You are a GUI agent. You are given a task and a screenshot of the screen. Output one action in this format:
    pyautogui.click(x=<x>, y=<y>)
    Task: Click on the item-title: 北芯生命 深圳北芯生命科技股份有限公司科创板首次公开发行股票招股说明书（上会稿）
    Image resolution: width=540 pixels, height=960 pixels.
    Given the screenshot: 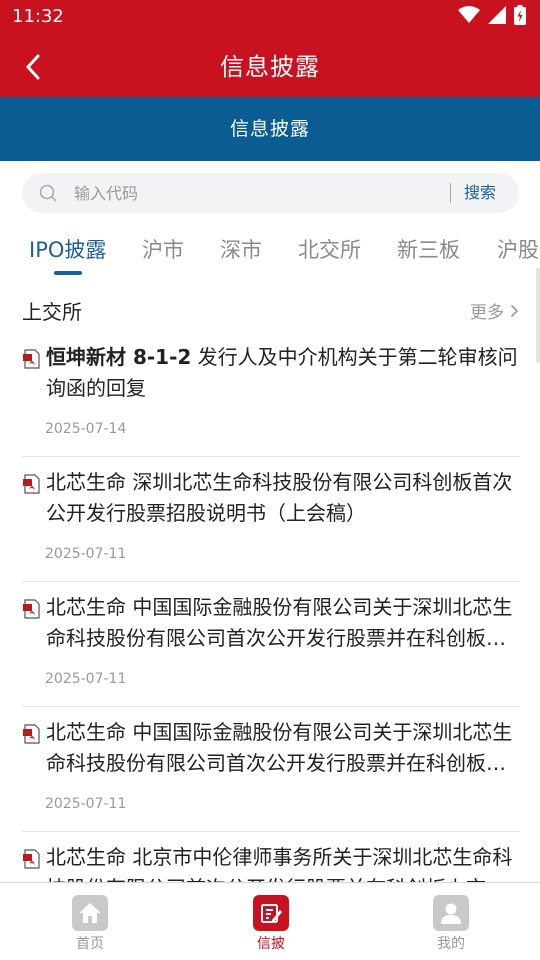 What is the action you would take?
    pyautogui.click(x=279, y=497)
    